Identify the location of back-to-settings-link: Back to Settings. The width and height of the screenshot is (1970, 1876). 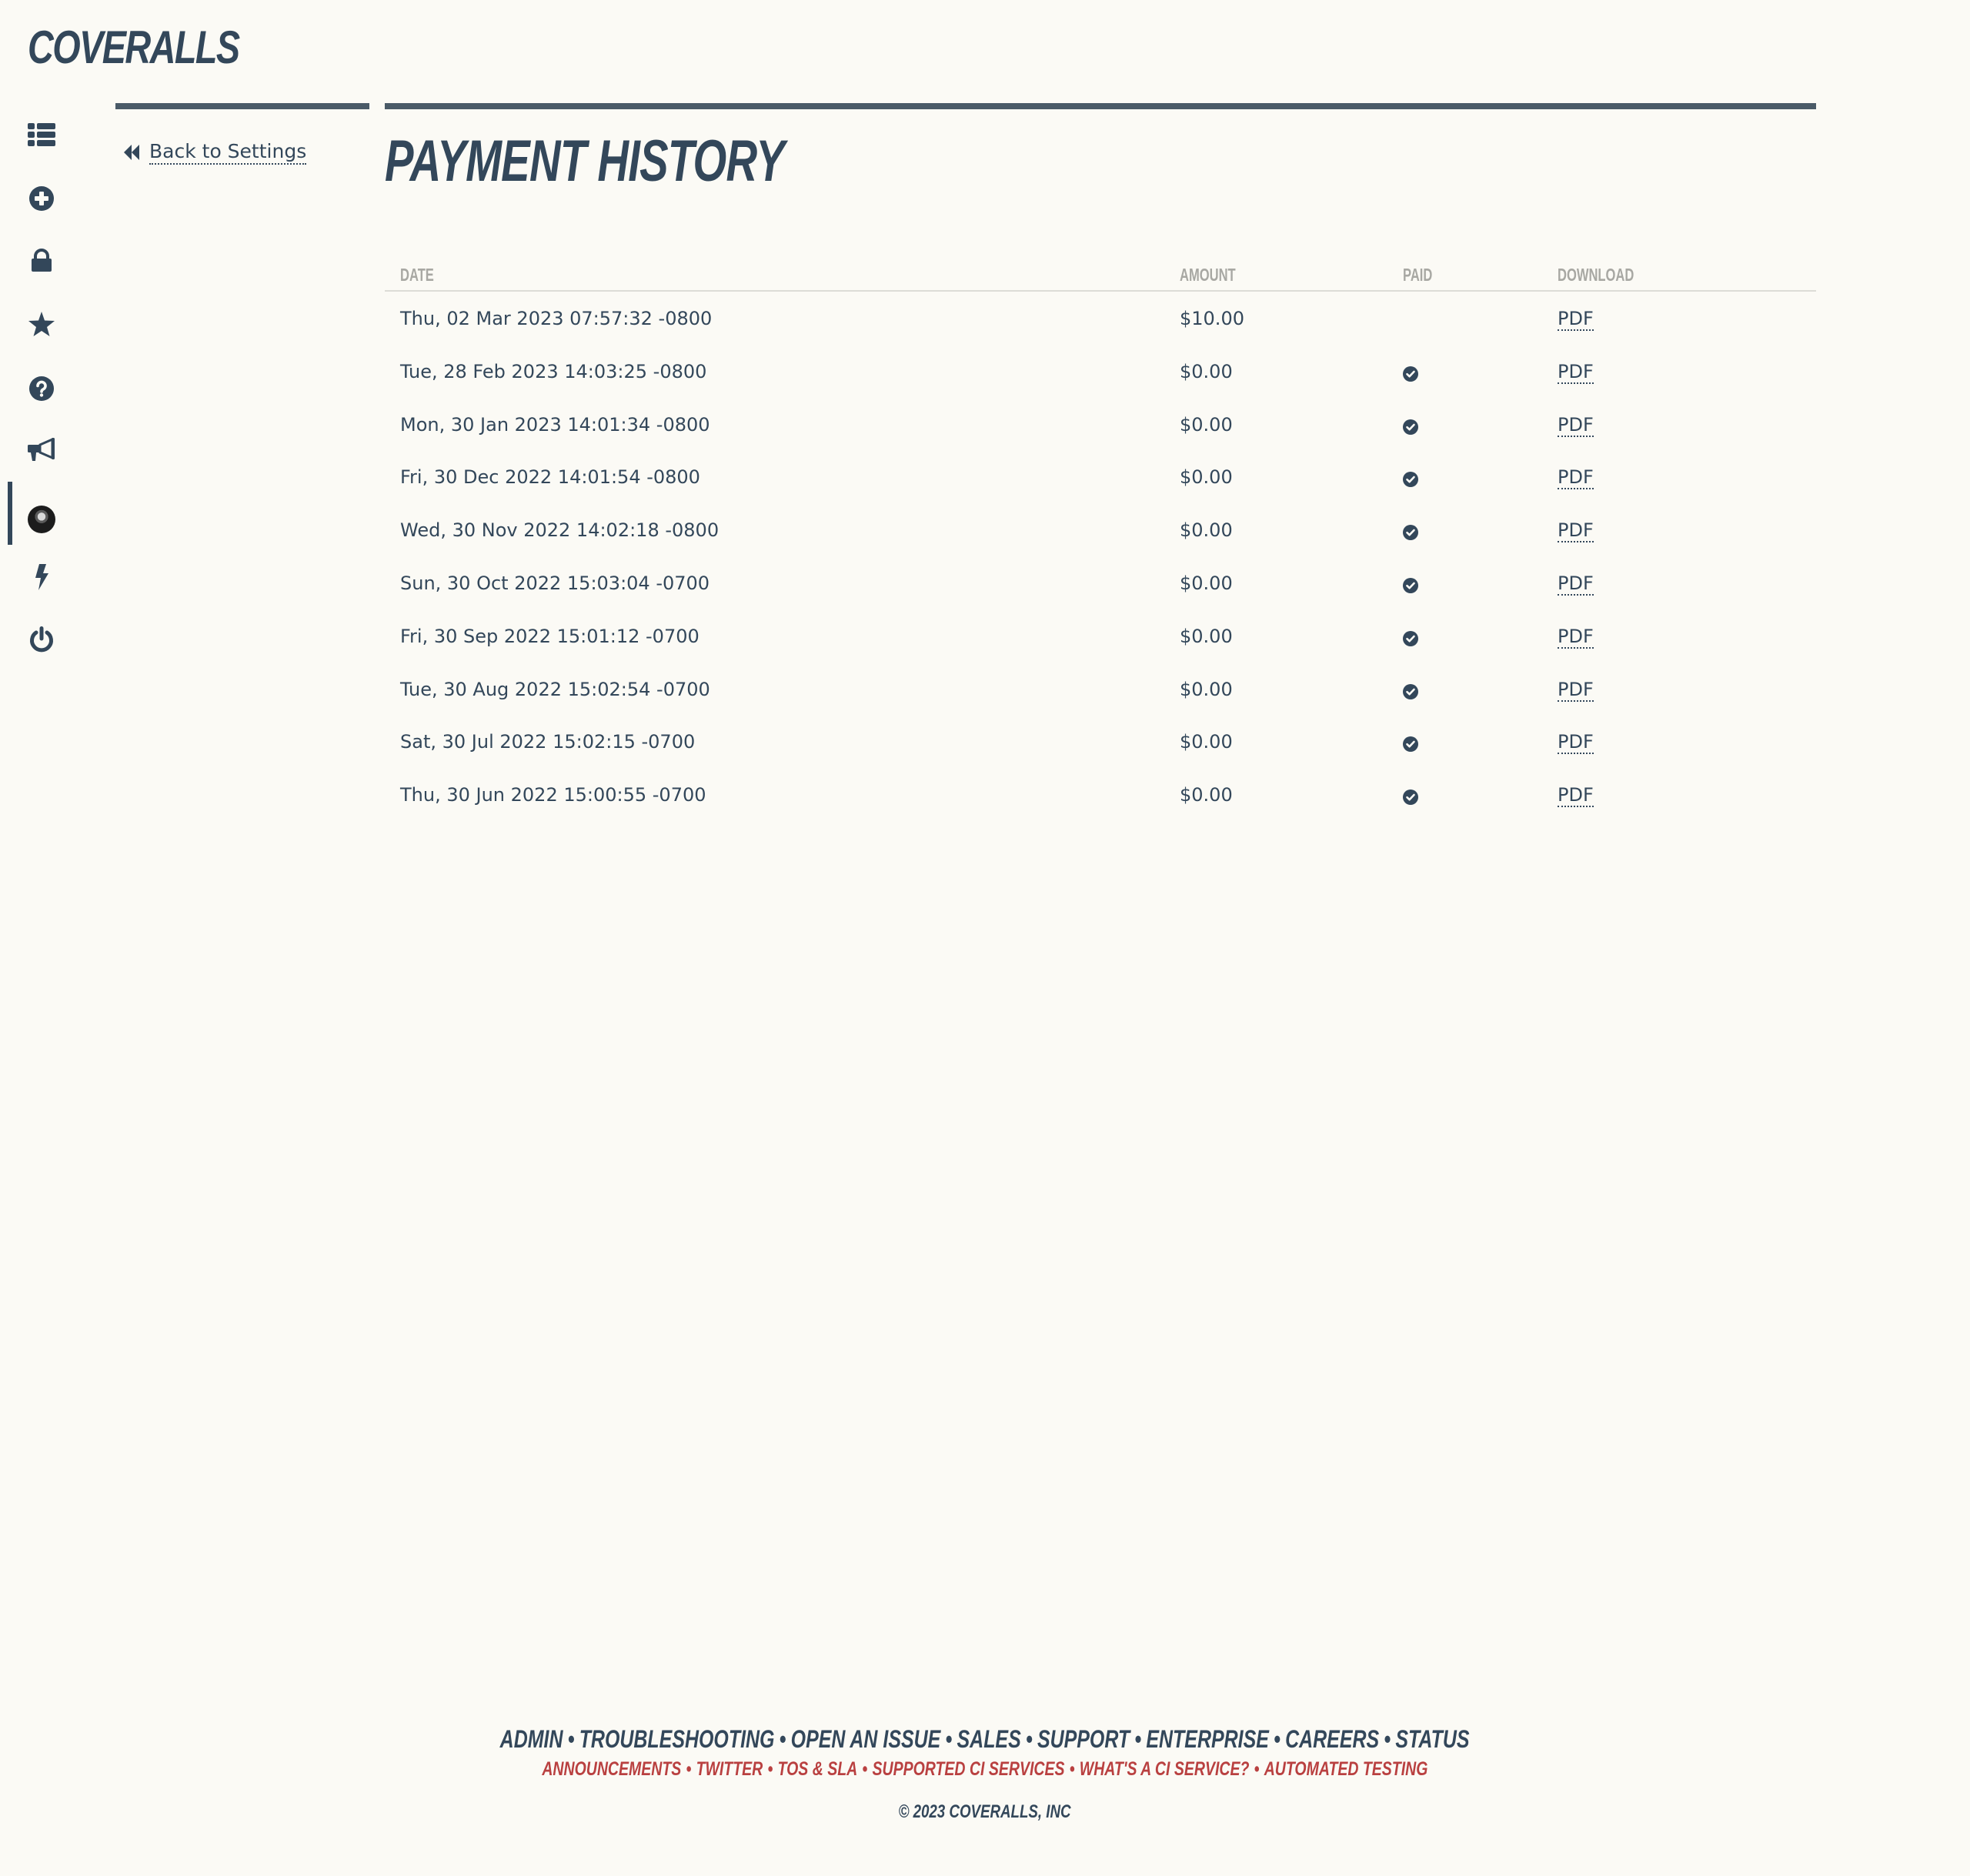
(215, 152).